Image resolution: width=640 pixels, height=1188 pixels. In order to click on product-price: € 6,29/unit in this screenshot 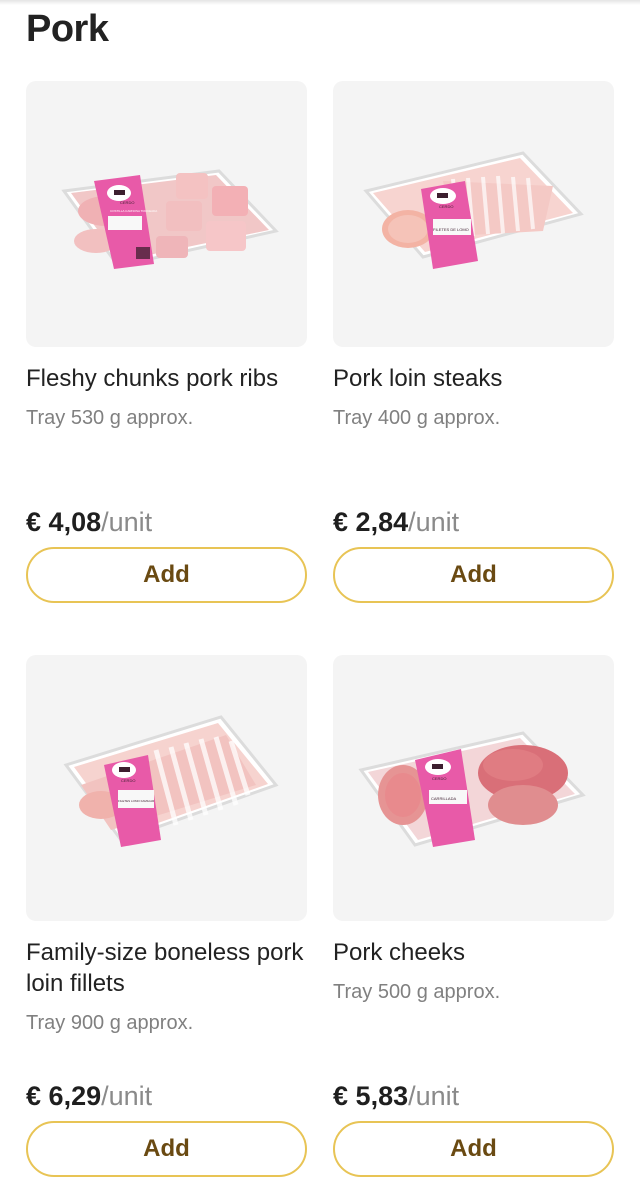, I will do `click(89, 1096)`.